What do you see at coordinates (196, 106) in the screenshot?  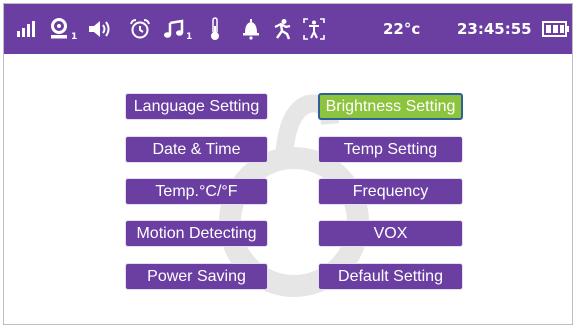 I see `language-setting-button: Language Setting` at bounding box center [196, 106].